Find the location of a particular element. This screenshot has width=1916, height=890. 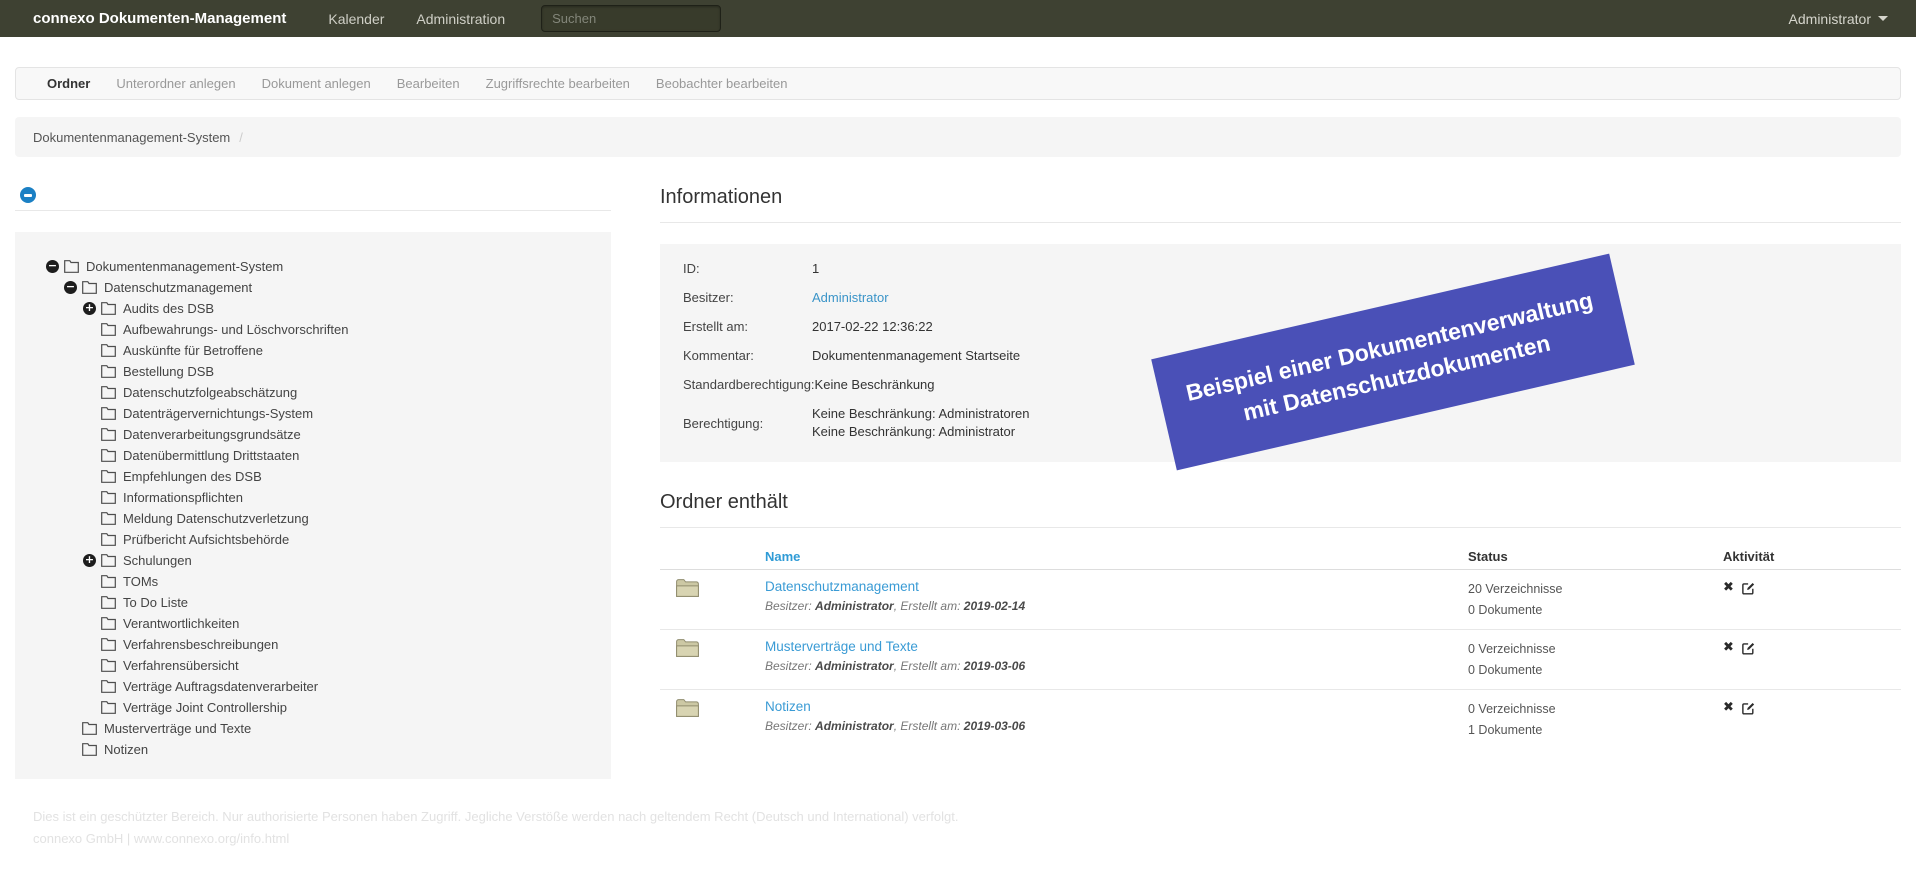

tree-item: Aufbewahrungs- und Löschvorschriften is located at coordinates (313, 329).